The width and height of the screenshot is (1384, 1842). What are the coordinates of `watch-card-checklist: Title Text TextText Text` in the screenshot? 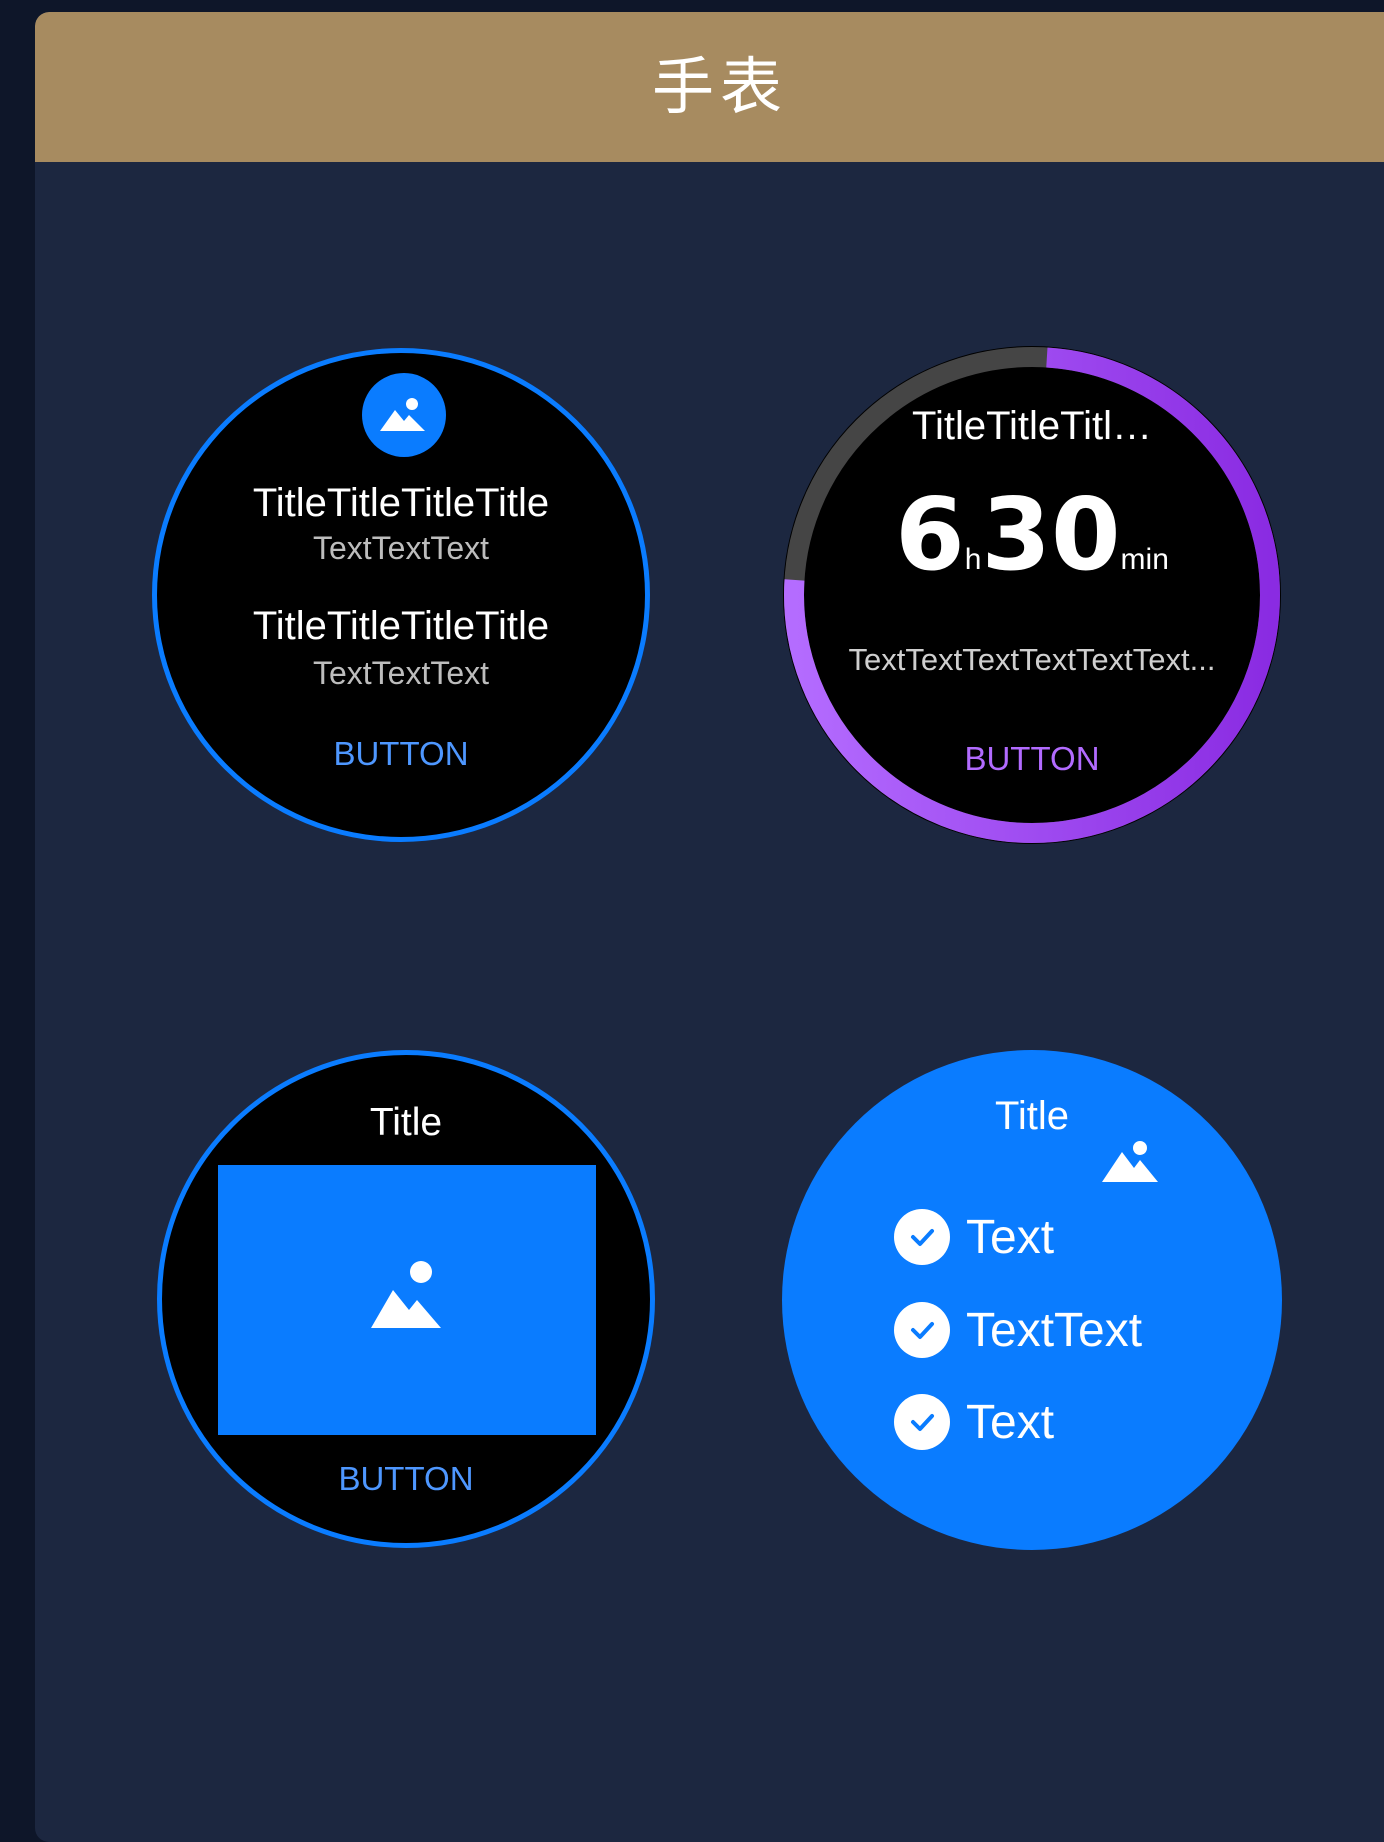 It's located at (1032, 1300).